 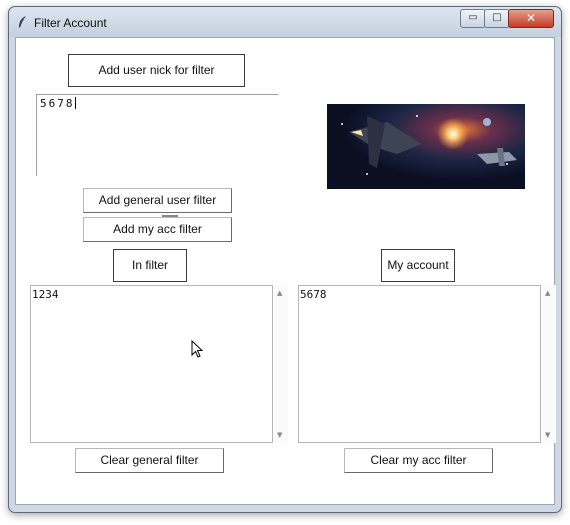 I want to click on list-item: 1234, so click(x=151, y=294).